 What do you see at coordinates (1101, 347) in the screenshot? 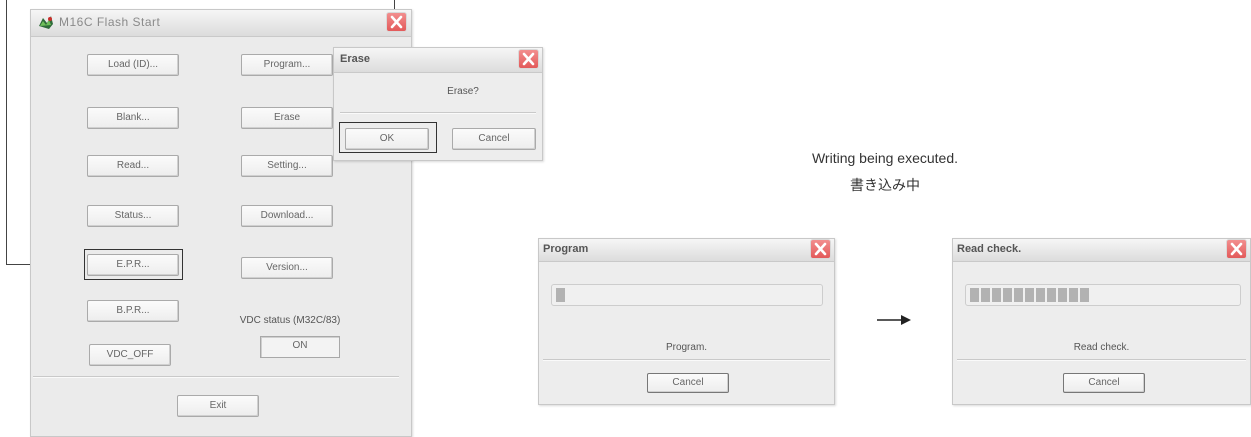
I see `read-check-status-text: Read check.` at bounding box center [1101, 347].